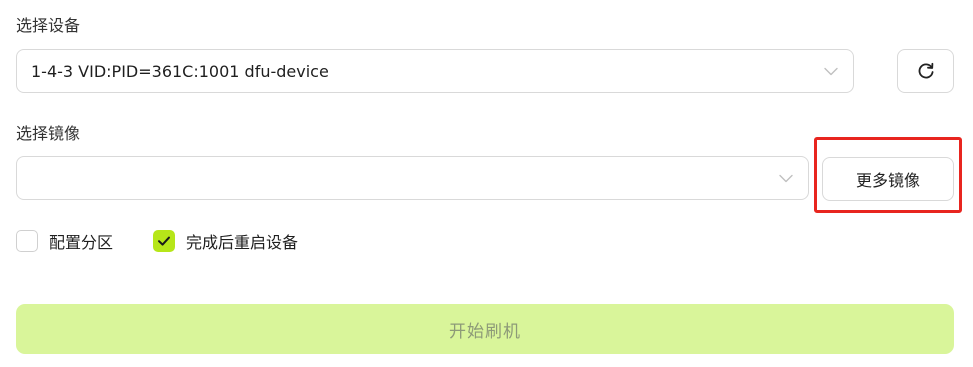 This screenshot has height=367, width=973. I want to click on reboot-after-checkbox: 完成后重启设备, so click(225, 241).